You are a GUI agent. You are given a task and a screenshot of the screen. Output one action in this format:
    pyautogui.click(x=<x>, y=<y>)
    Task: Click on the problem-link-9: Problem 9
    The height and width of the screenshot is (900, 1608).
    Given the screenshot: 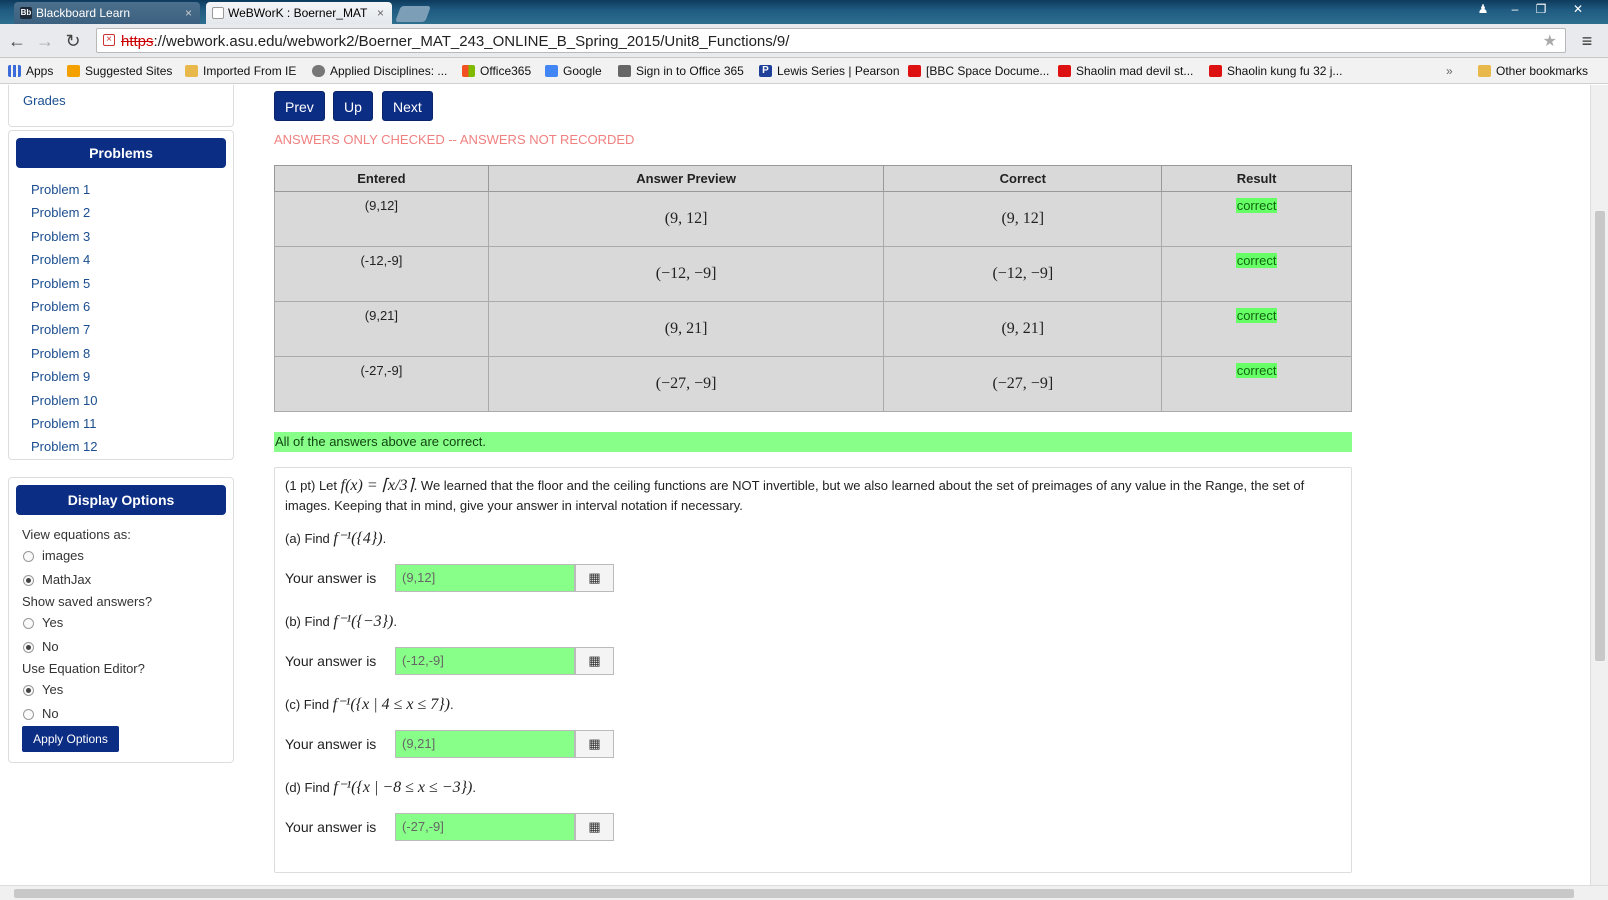 What is the action you would take?
    pyautogui.click(x=121, y=376)
    